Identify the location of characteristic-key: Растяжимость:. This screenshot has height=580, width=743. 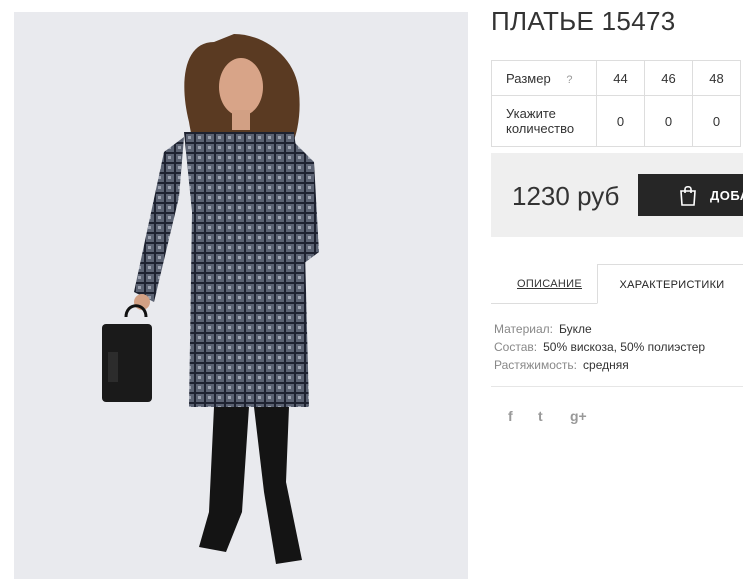
(536, 365).